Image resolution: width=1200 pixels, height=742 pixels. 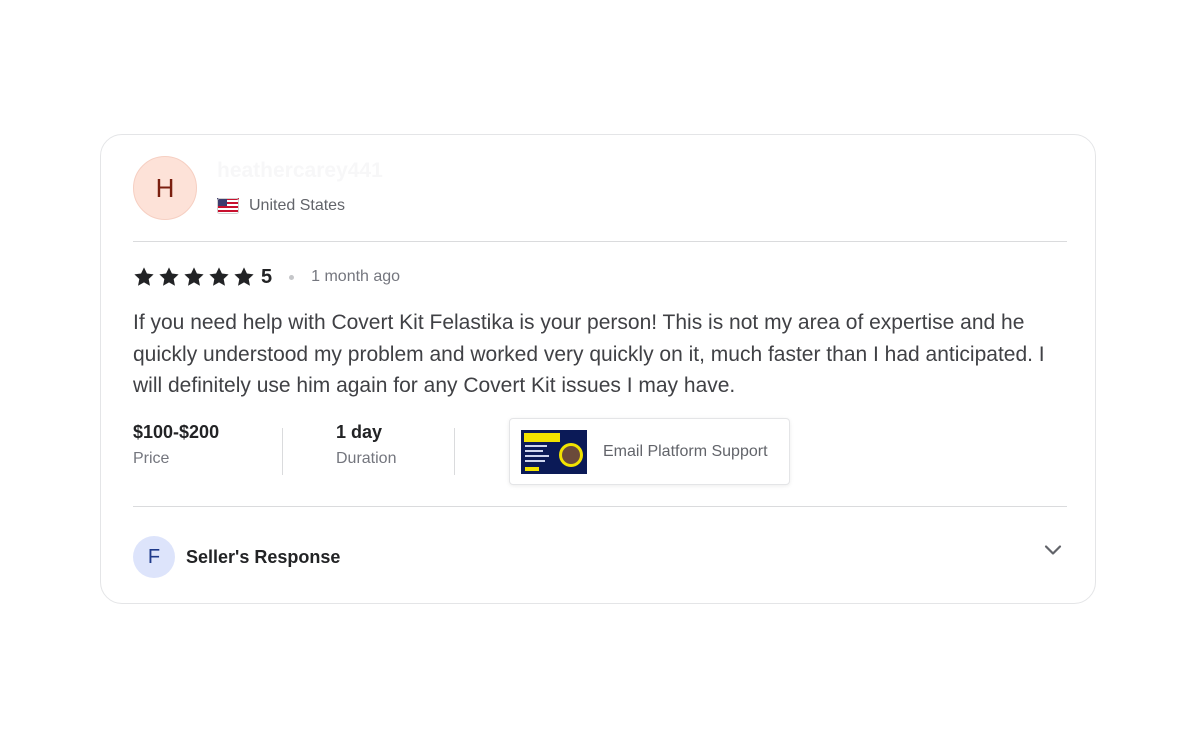 What do you see at coordinates (356, 276) in the screenshot?
I see `review-time: 1 month ago` at bounding box center [356, 276].